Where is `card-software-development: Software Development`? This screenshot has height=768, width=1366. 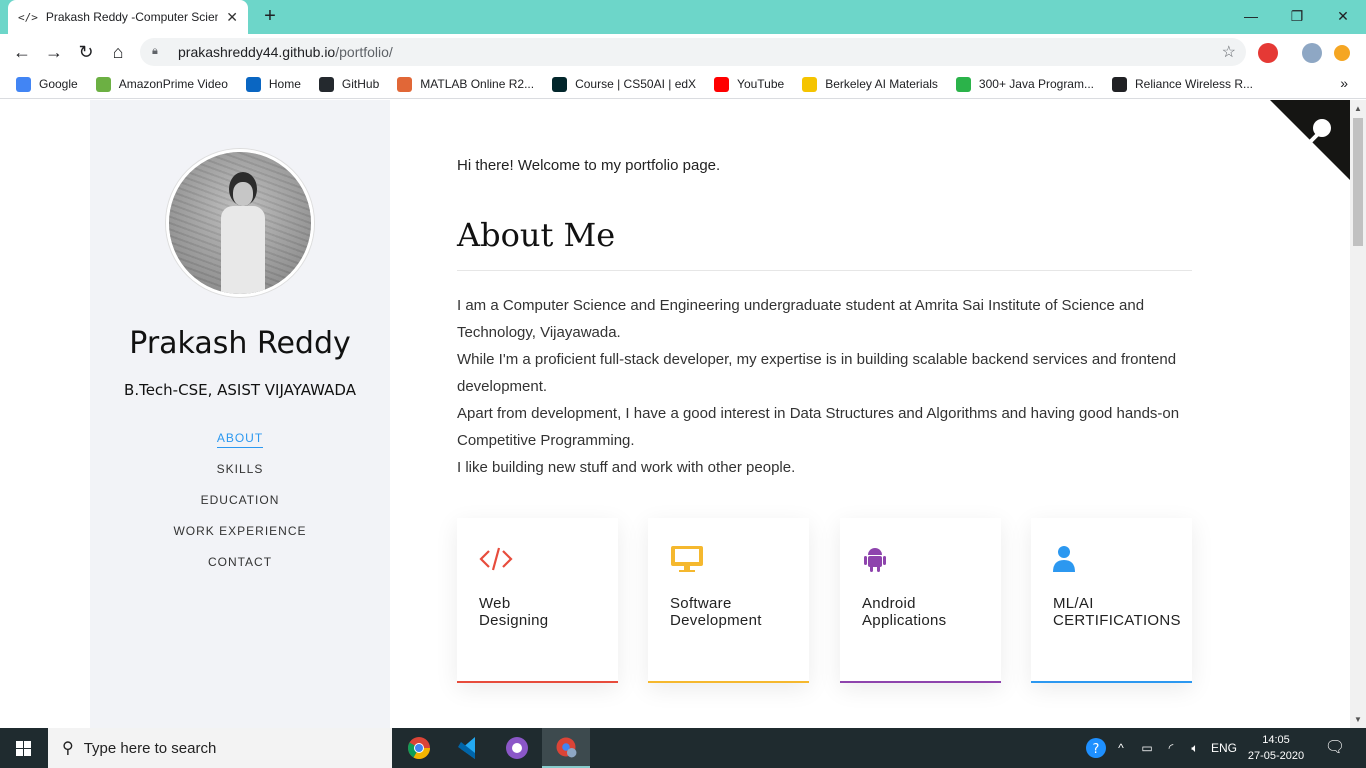
card-software-development: Software Development is located at coordinates (728, 600).